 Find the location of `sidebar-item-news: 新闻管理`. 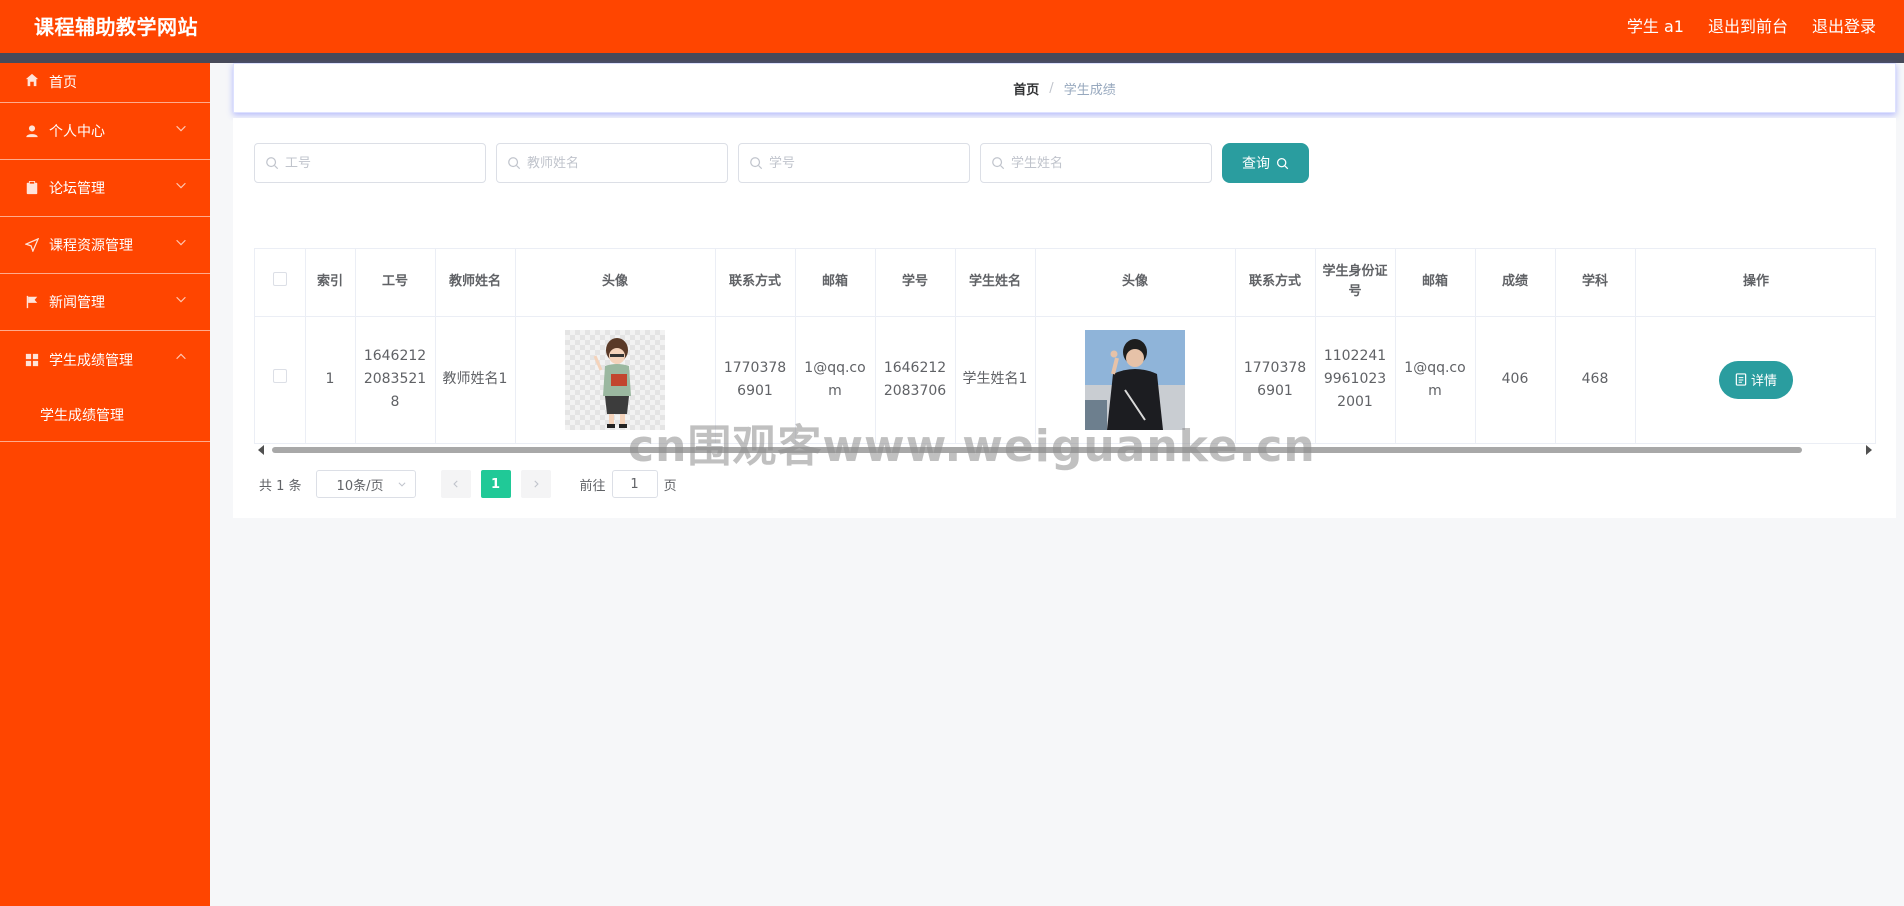

sidebar-item-news: 新闻管理 is located at coordinates (105, 302).